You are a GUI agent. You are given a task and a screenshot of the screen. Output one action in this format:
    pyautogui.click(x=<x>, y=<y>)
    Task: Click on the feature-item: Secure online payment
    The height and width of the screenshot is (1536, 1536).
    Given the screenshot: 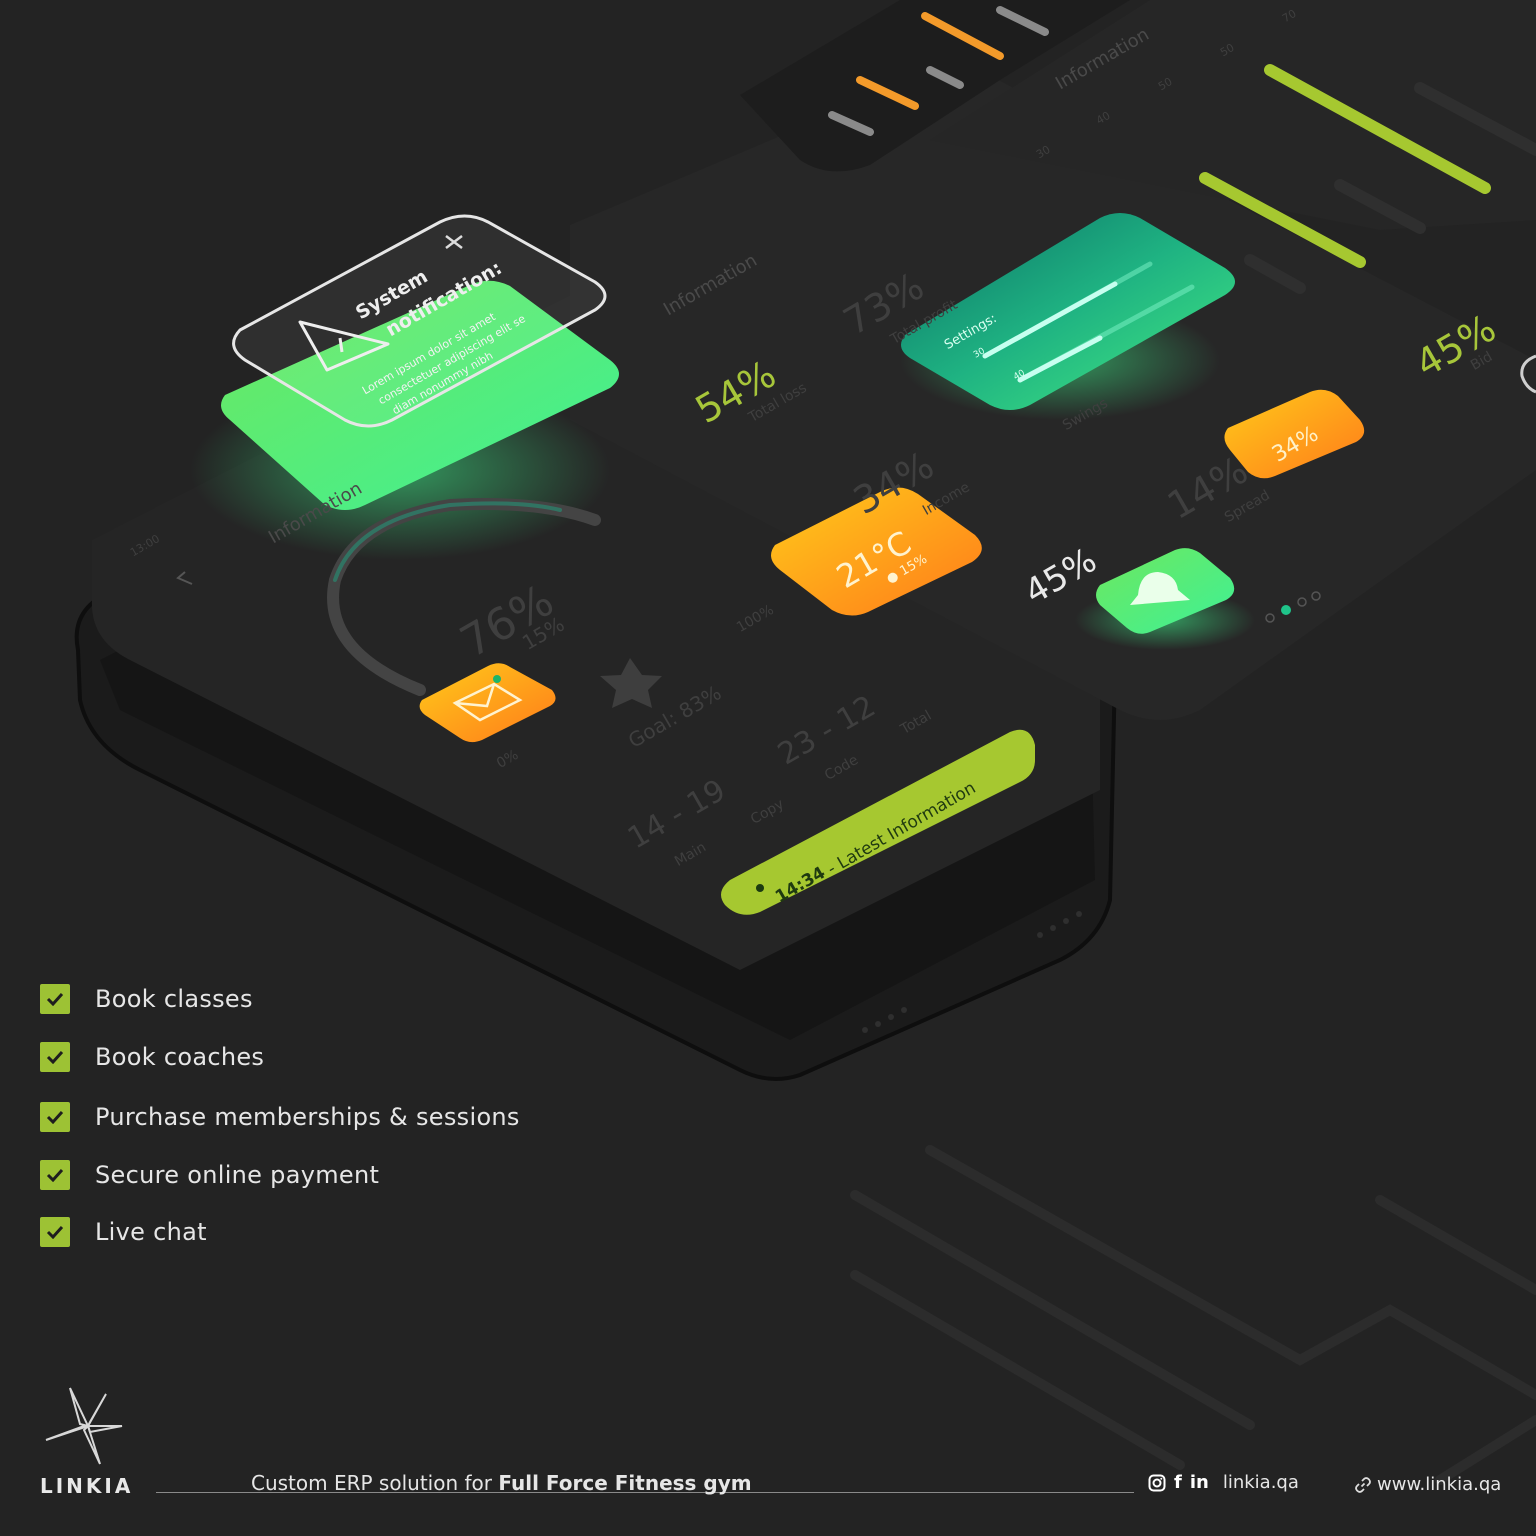 What is the action you would take?
    pyautogui.click(x=209, y=1175)
    